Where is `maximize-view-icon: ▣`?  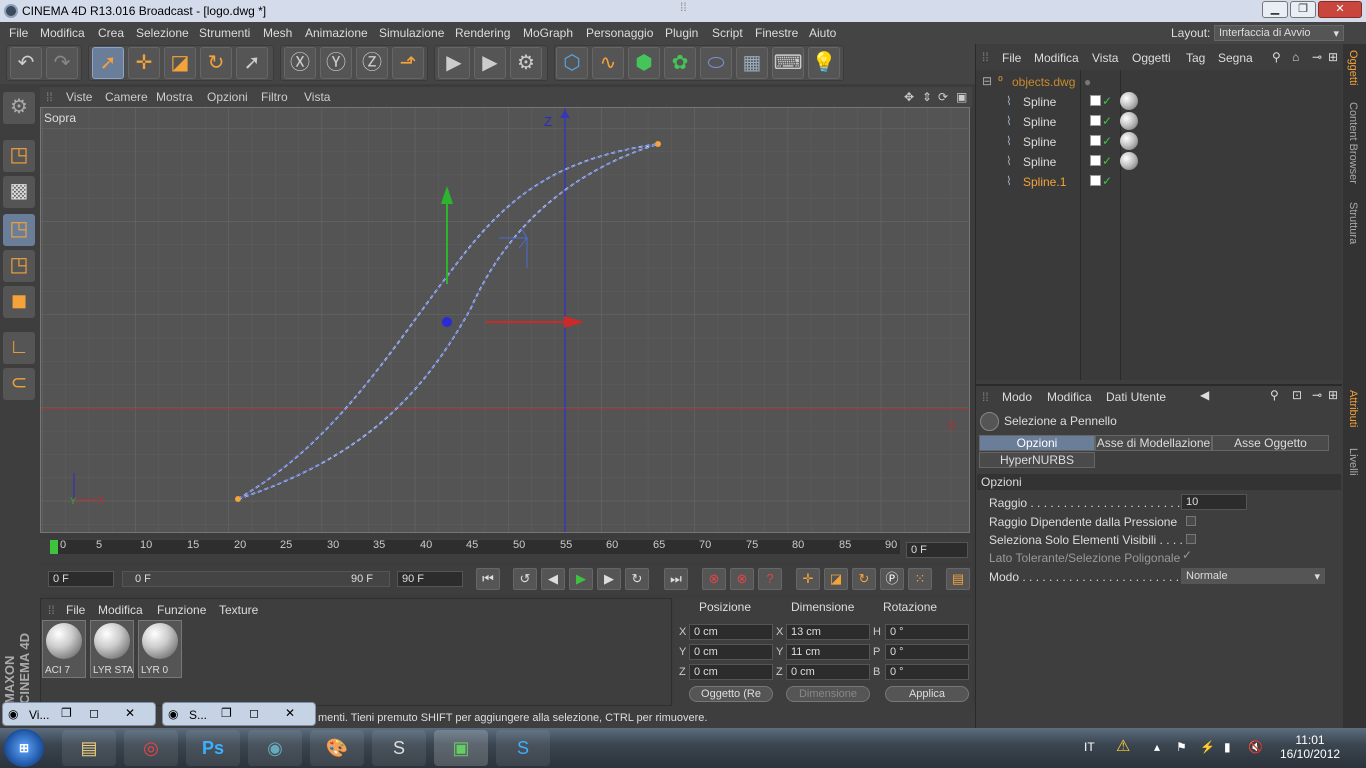 maximize-view-icon: ▣ is located at coordinates (961, 97).